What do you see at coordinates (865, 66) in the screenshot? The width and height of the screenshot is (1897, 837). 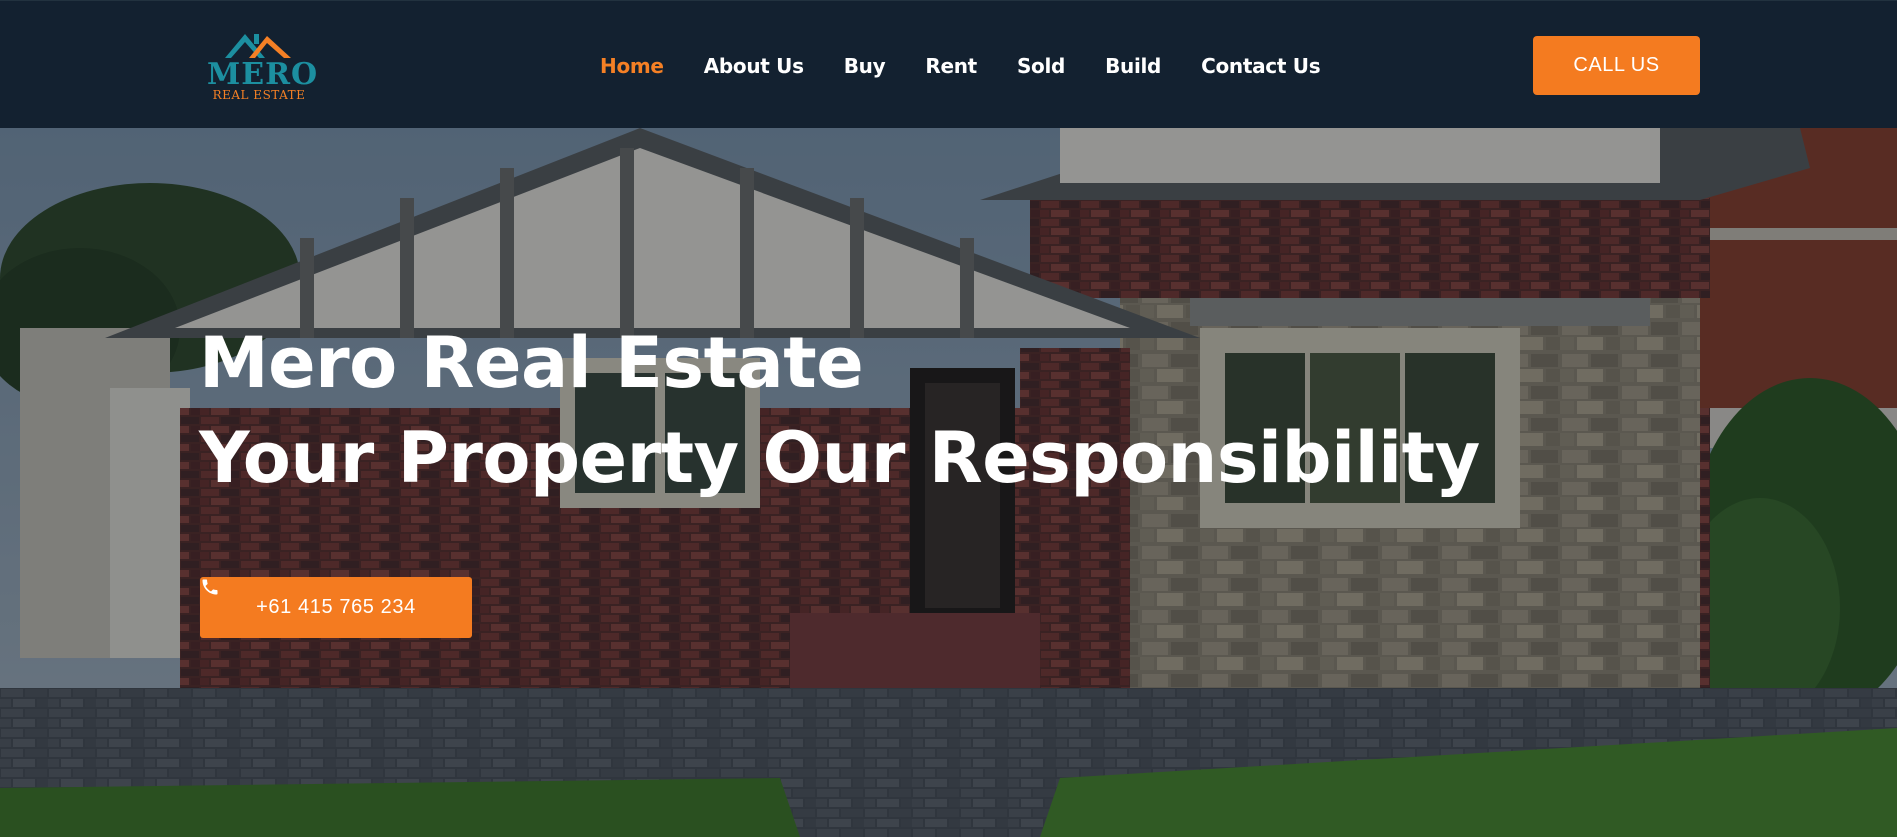 I see `nav-buy: Buy` at bounding box center [865, 66].